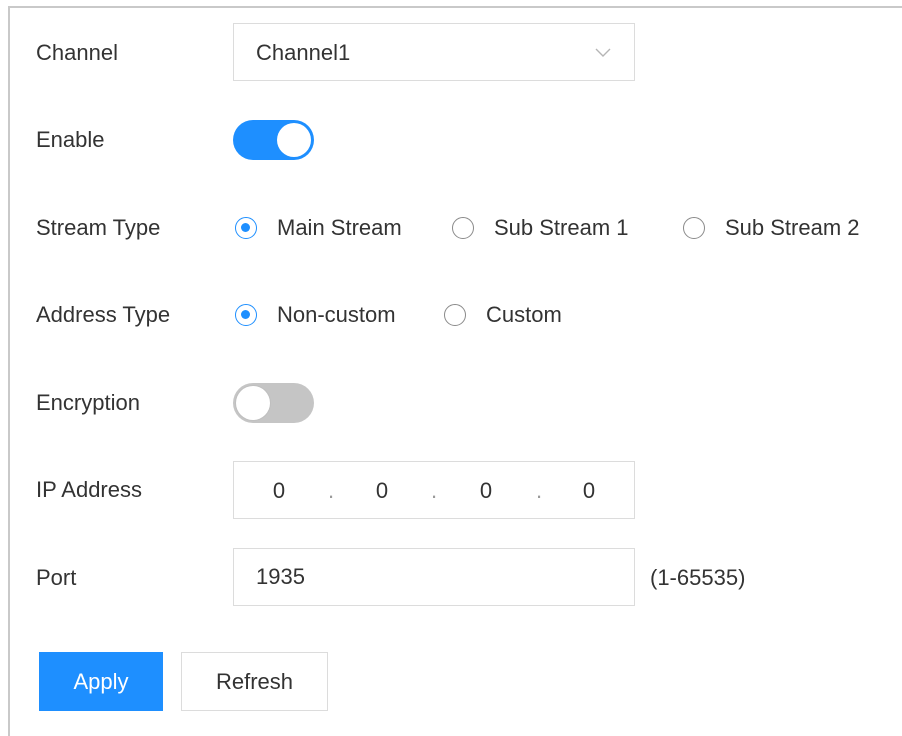  Describe the element at coordinates (603, 52) in the screenshot. I see `chevron-down-icon` at that location.